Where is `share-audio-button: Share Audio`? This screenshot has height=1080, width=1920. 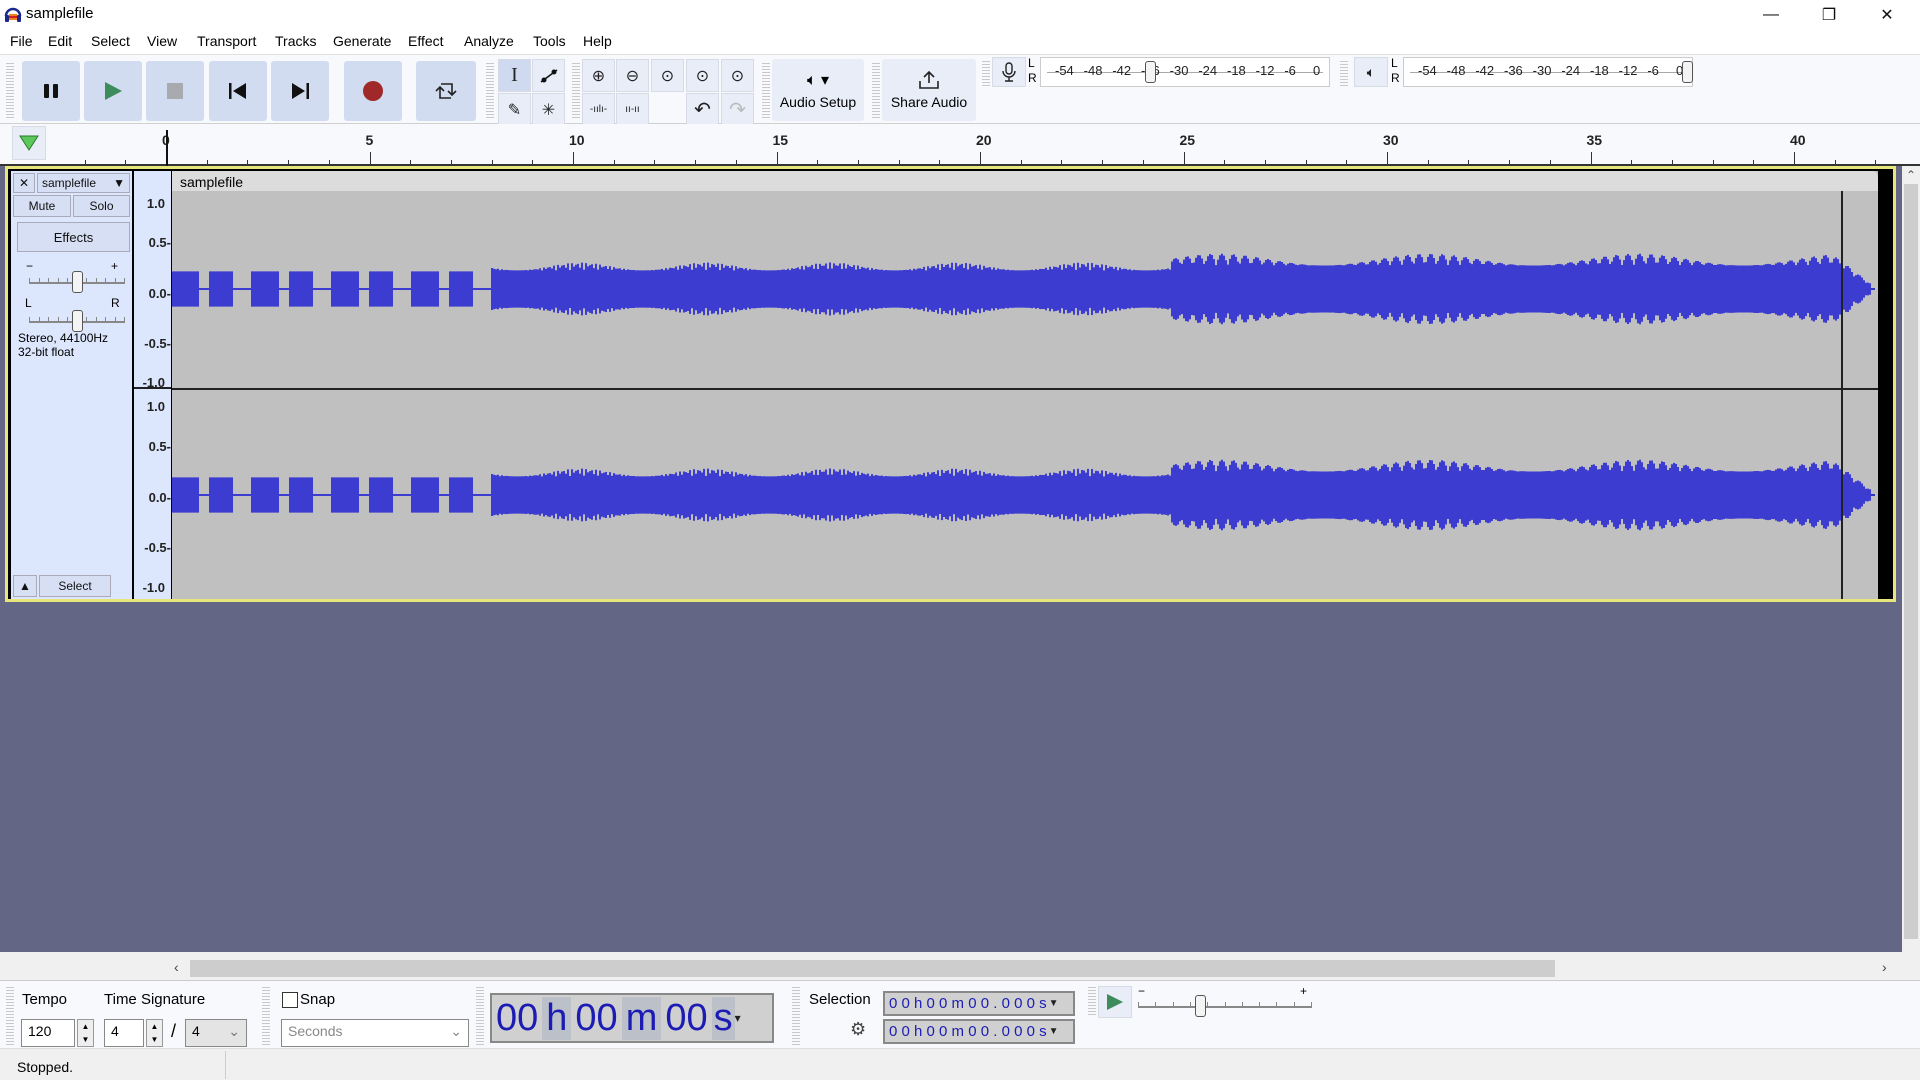 share-audio-button: Share Audio is located at coordinates (929, 90).